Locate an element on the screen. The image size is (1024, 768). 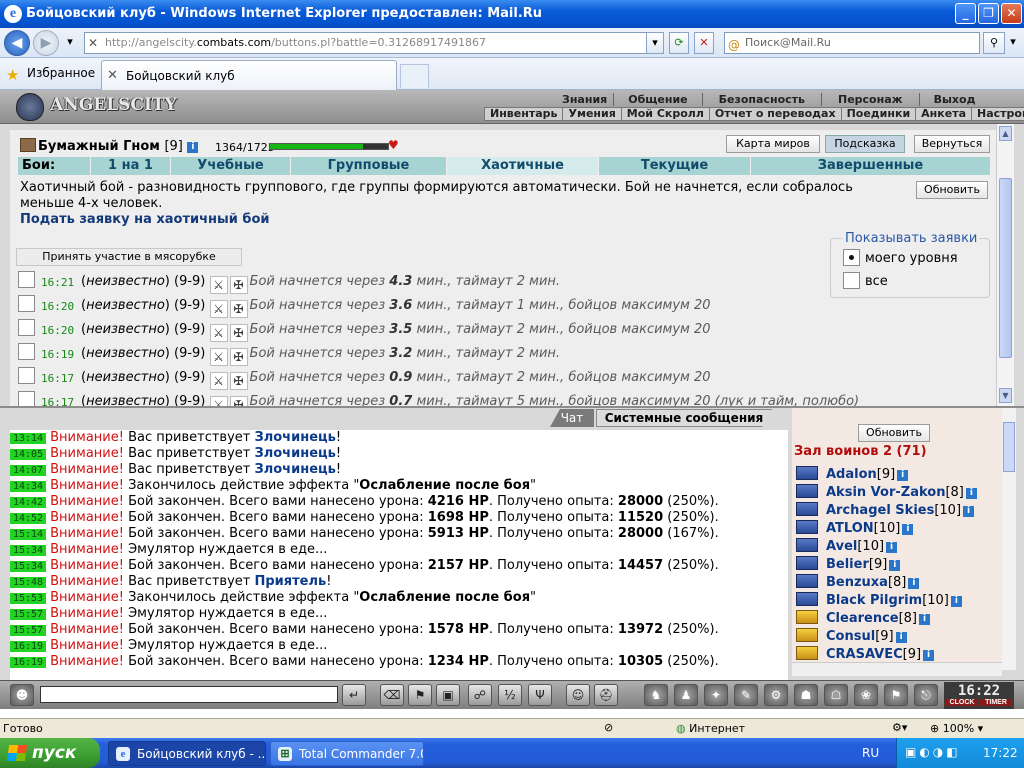
url-dropdown-button: ▾ is located at coordinates (655, 43).